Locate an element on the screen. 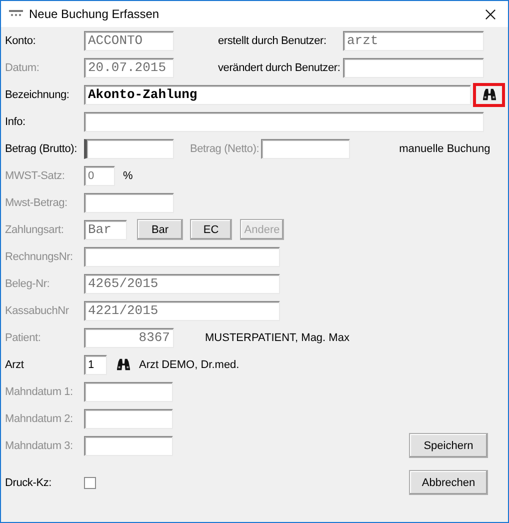 This screenshot has width=509, height=523. field-label: Mahndatum 3: is located at coordinates (39, 446).